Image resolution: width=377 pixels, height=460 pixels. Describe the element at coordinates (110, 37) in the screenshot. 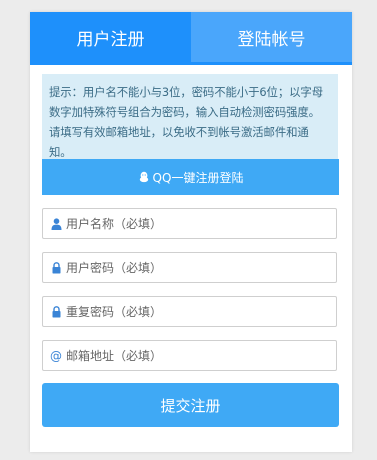

I see `tab-register: 用户注册` at that location.